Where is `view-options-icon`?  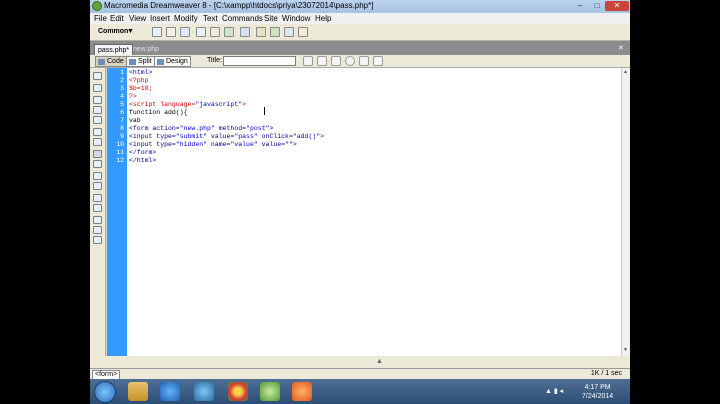 view-options-icon is located at coordinates (364, 61).